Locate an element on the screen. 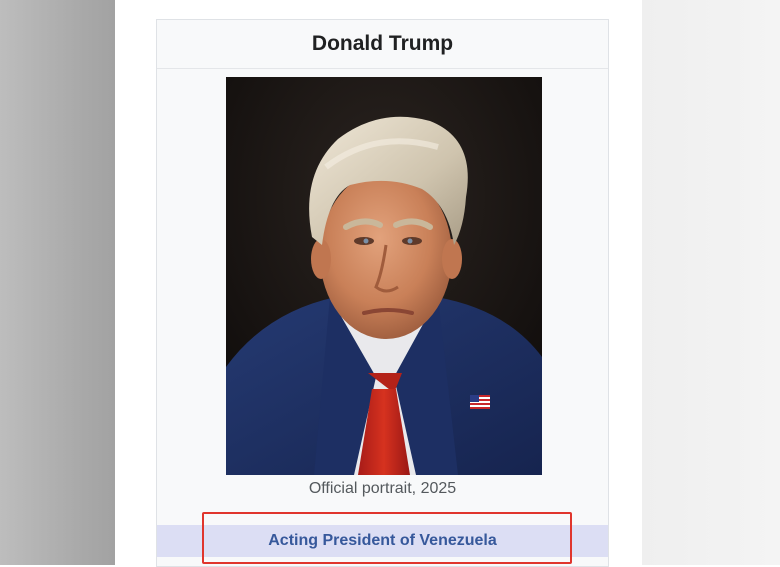 Image resolution: width=780 pixels, height=567 pixels. portrait-caption: Official portrait, 2025 is located at coordinates (382, 488).